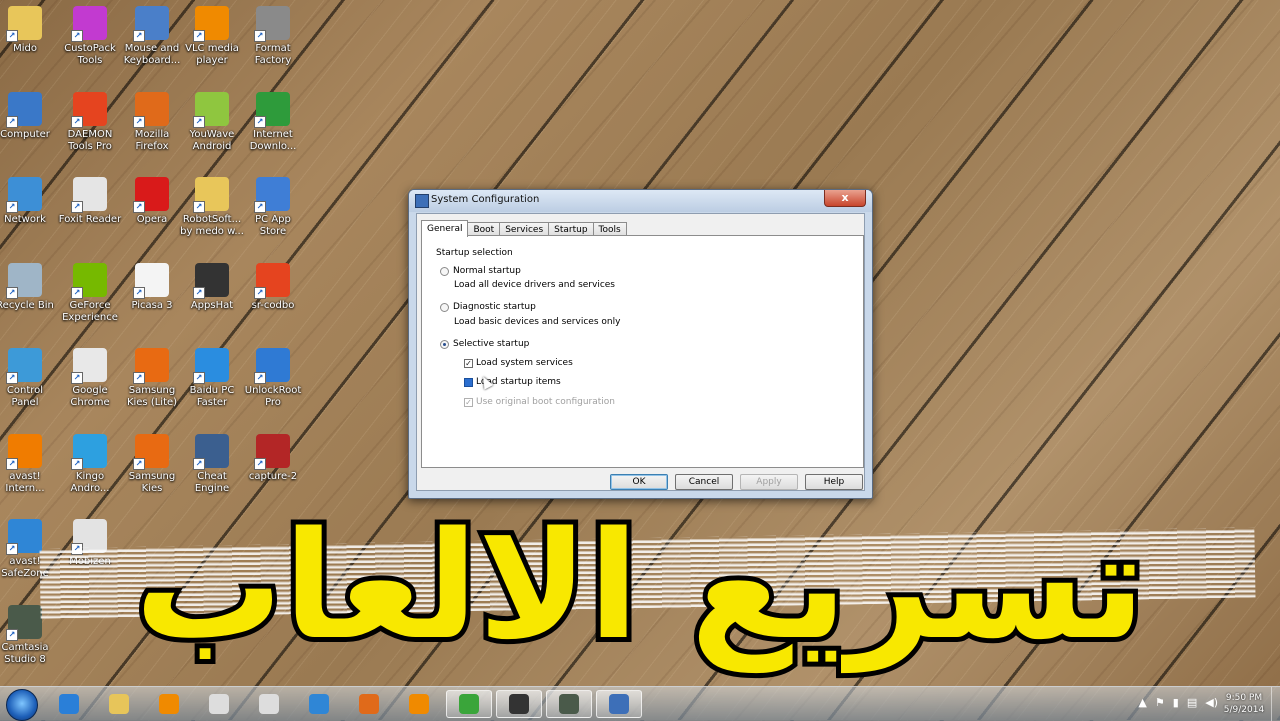 Image resolution: width=1280 pixels, height=721 pixels. Describe the element at coordinates (28, 287) in the screenshot. I see `desktop-icon: ↗ Recycle Bin` at that location.